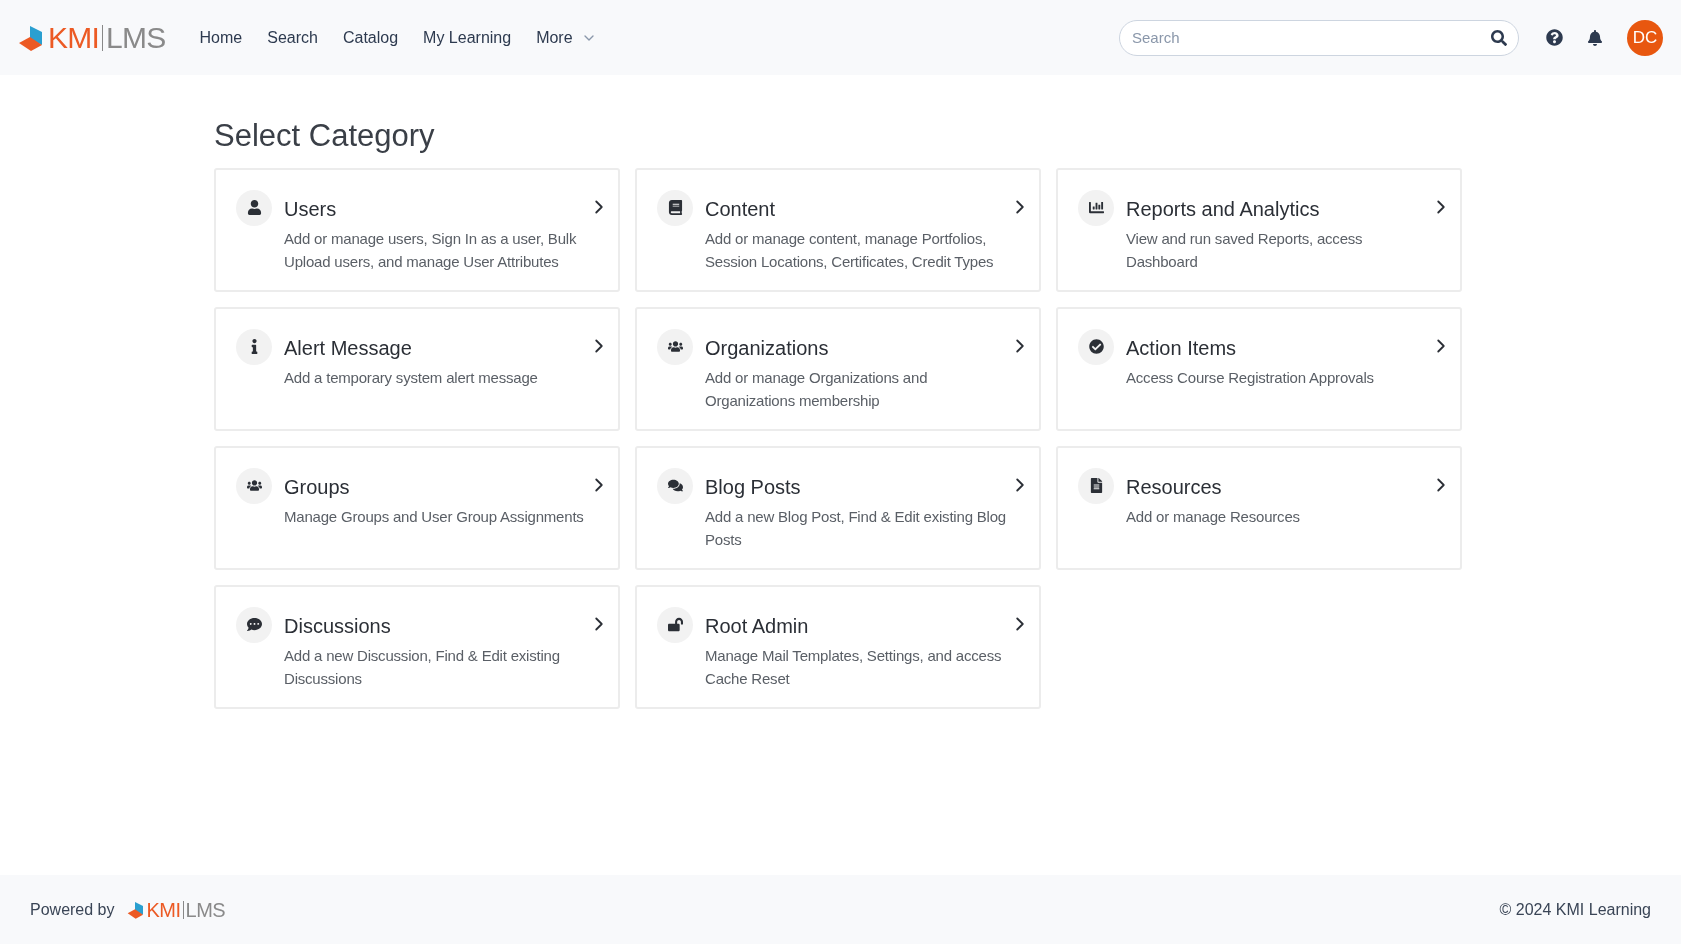 The width and height of the screenshot is (1681, 944). I want to click on category-title: Resources, so click(1174, 487).